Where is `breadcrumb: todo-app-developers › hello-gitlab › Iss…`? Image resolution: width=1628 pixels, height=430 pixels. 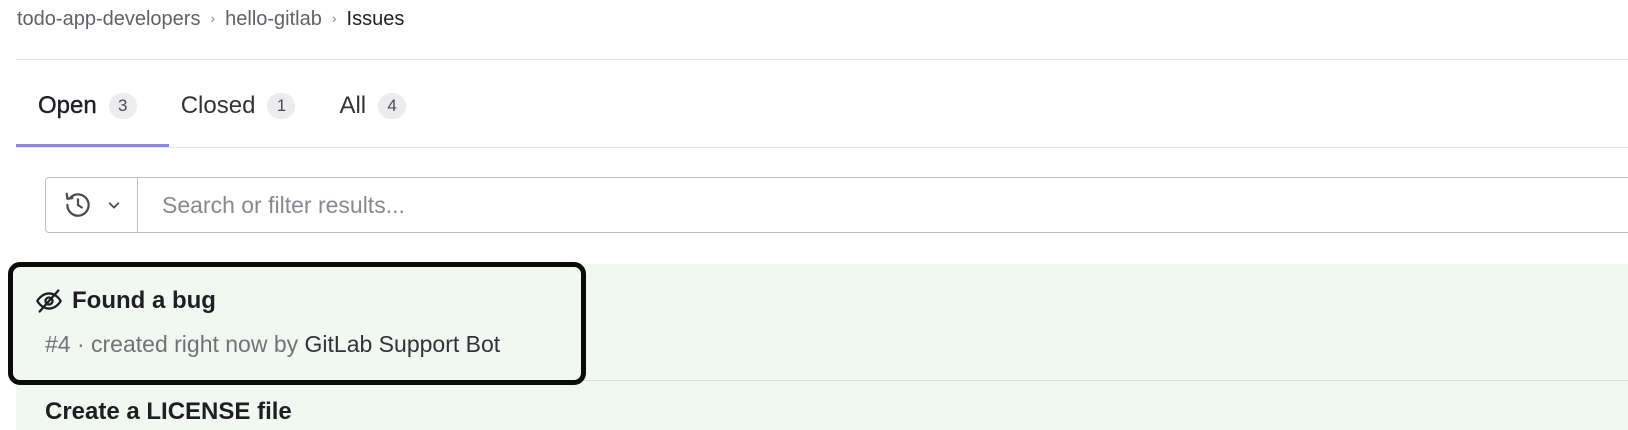 breadcrumb: todo-app-developers › hello-gitlab › Iss… is located at coordinates (210, 19).